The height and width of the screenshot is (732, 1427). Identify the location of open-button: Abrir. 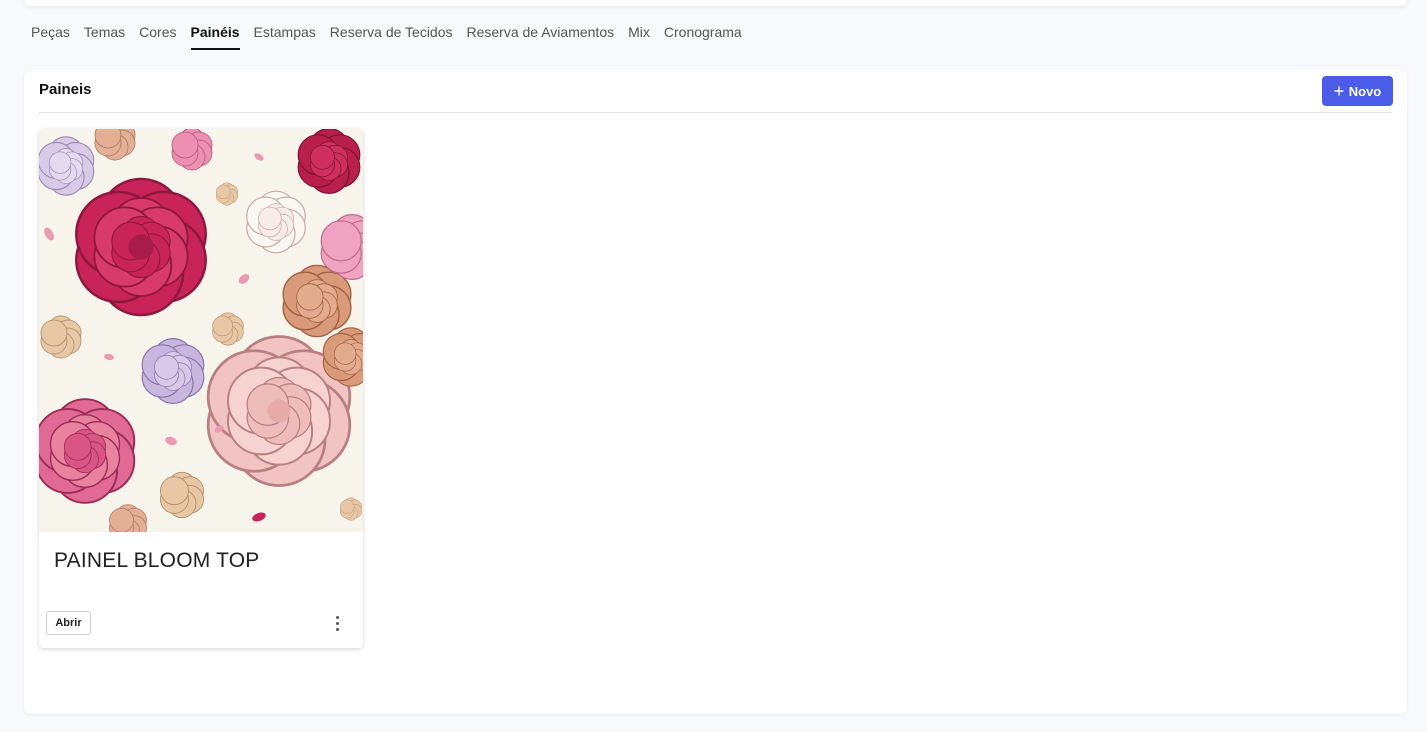
(68, 623).